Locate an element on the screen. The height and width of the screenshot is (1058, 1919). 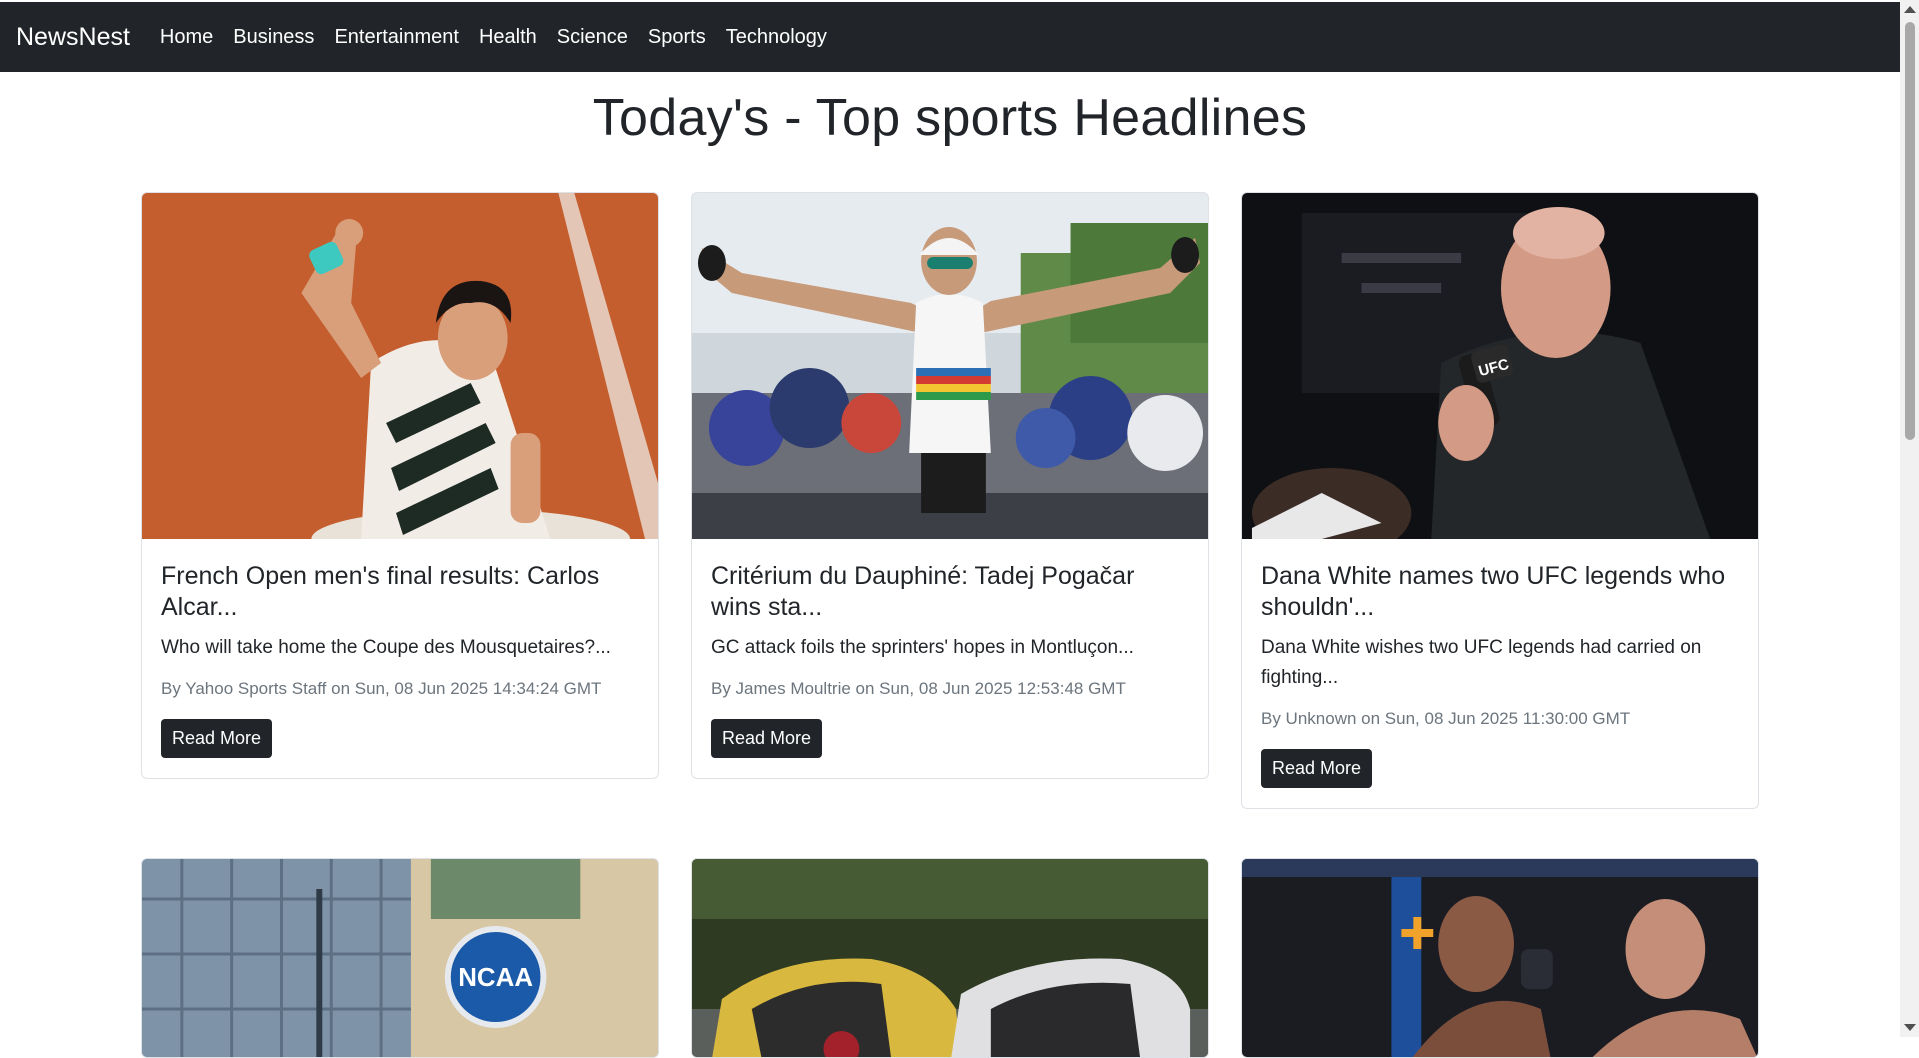
scroll-down-arrow-icon is located at coordinates (1910, 1027).